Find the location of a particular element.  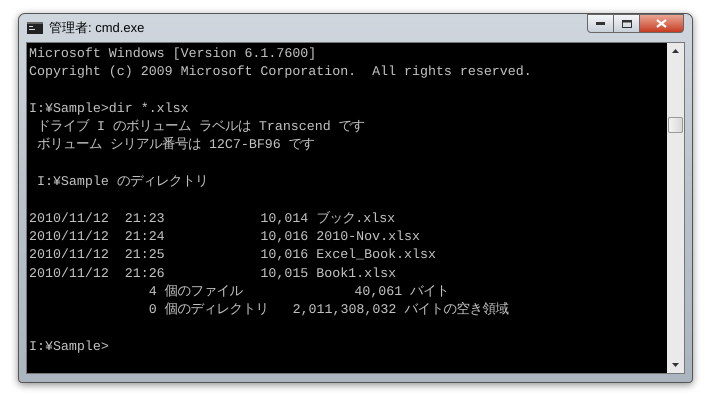

scroll-thumb is located at coordinates (675, 125).